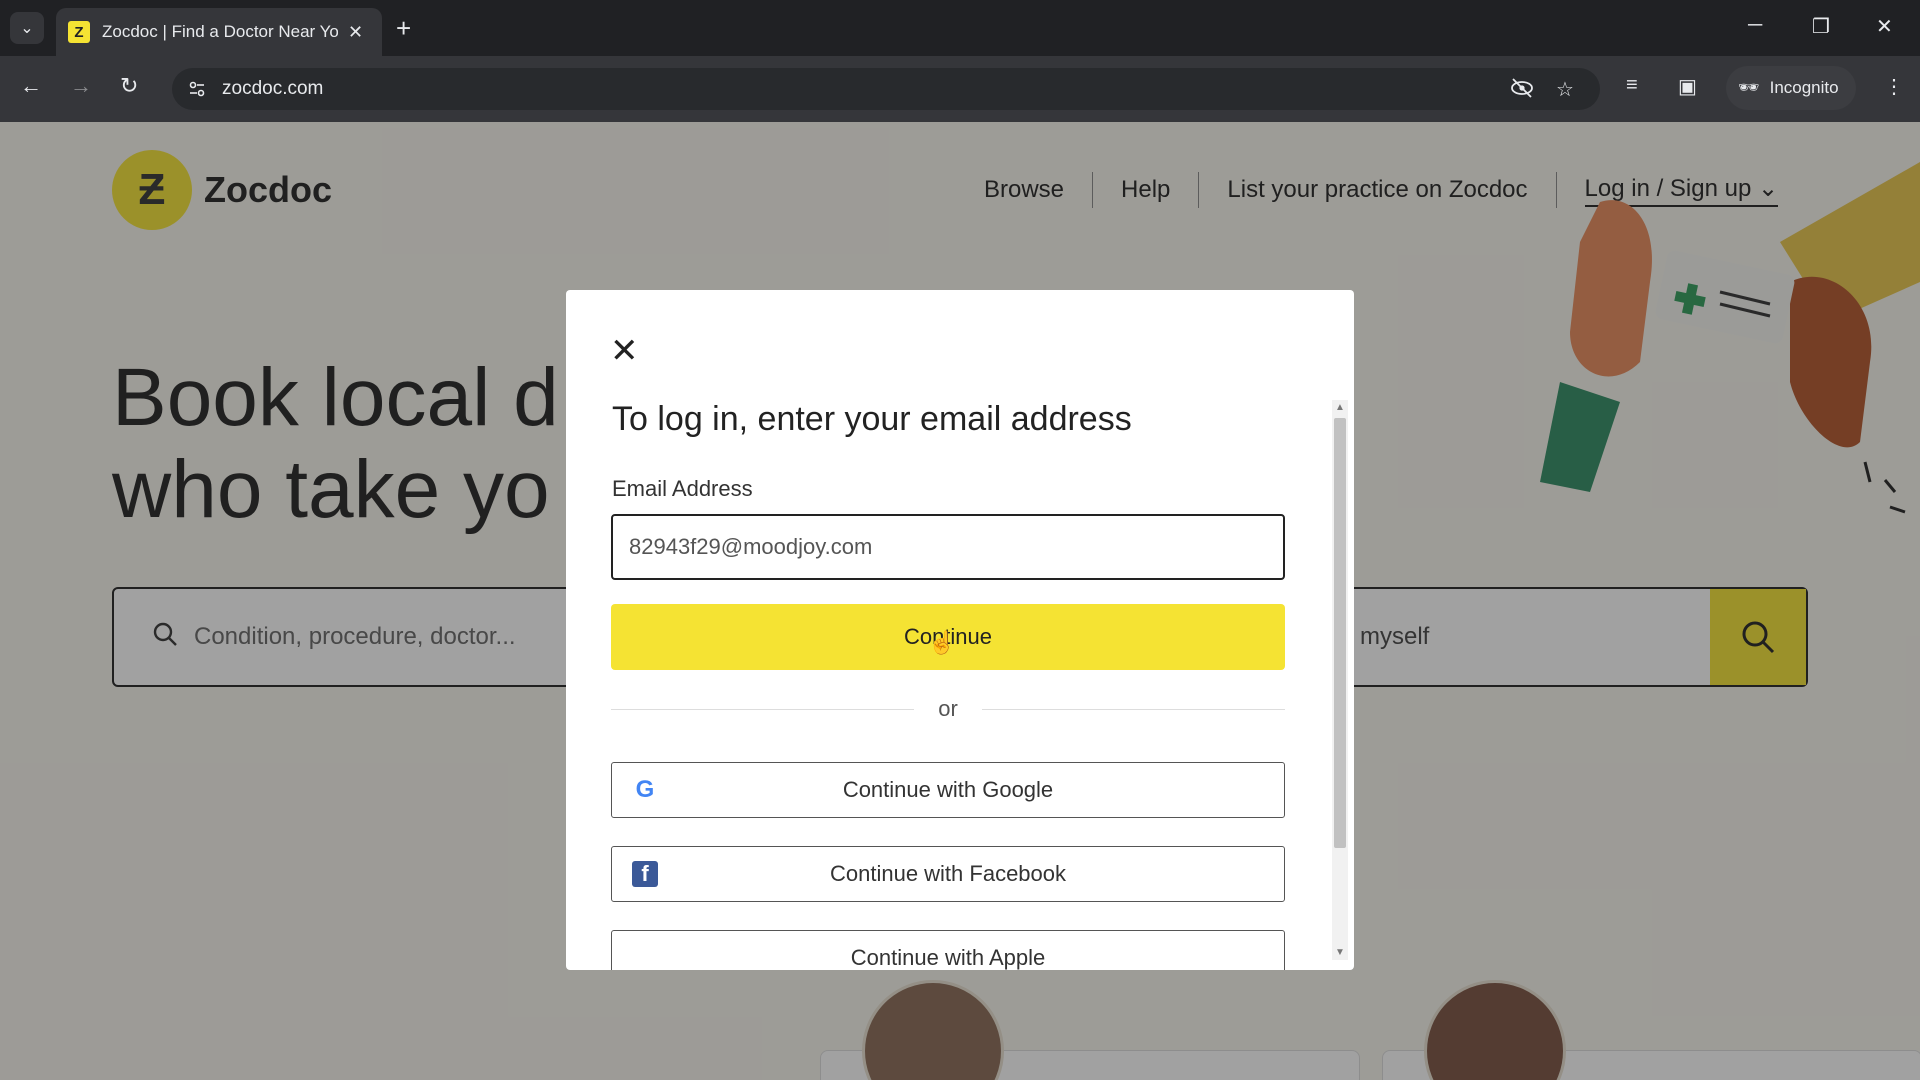 Image resolution: width=1920 pixels, height=1080 pixels. I want to click on modal-scrollbar: ▲ ▼, so click(1340, 680).